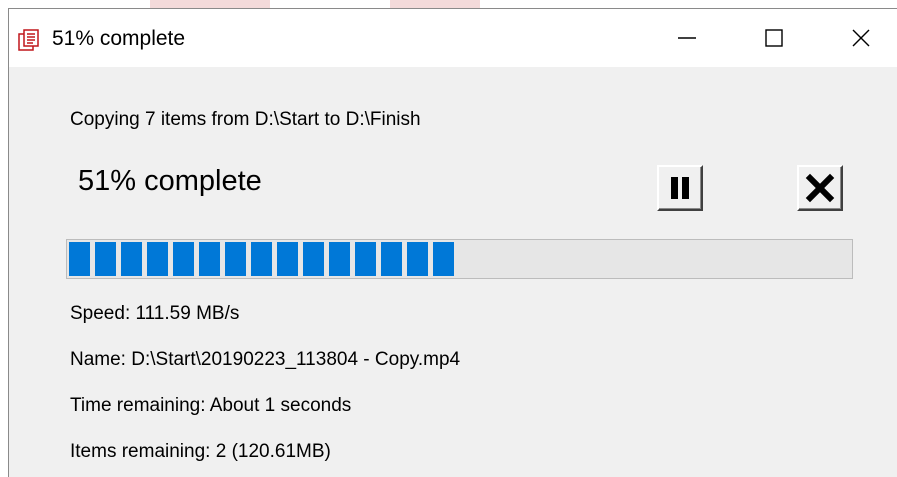 The image size is (897, 477). Describe the element at coordinates (211, 405) in the screenshot. I see `time-remaining-info: Time remaining: About 1 seconds` at that location.